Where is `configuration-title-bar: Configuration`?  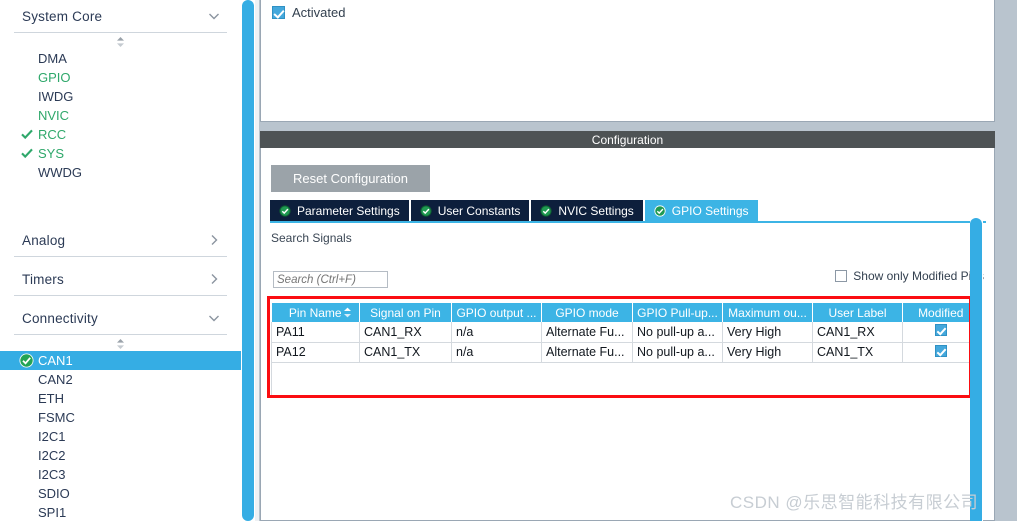
configuration-title-bar: Configuration is located at coordinates (627, 139).